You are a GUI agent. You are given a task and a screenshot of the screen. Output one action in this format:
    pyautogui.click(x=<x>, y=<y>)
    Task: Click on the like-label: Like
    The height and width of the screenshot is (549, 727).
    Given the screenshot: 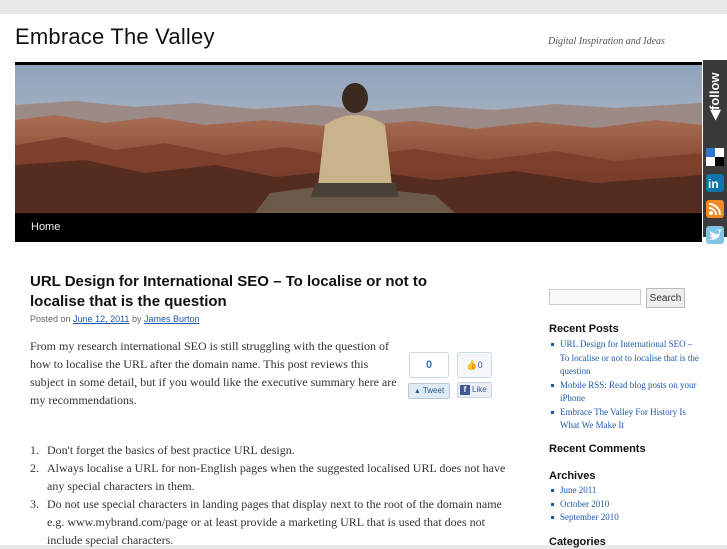 What is the action you would take?
    pyautogui.click(x=479, y=389)
    